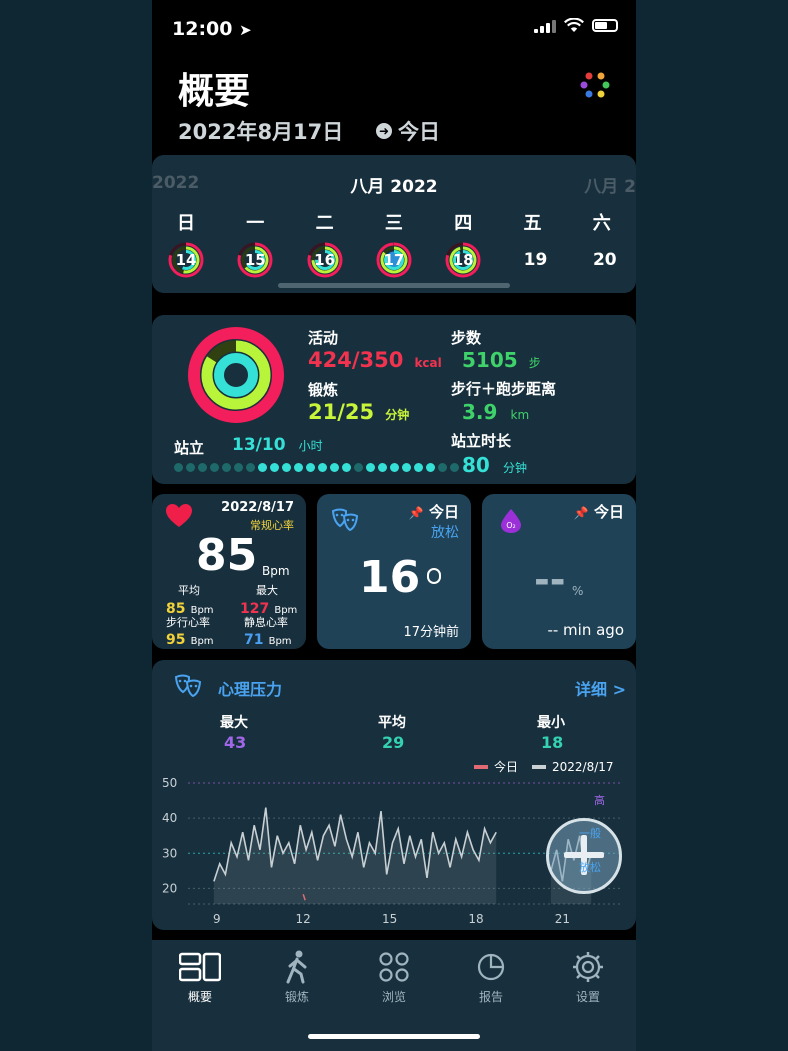 This screenshot has width=788, height=1051. I want to click on current-date: 2022年8月17日, so click(261, 132).